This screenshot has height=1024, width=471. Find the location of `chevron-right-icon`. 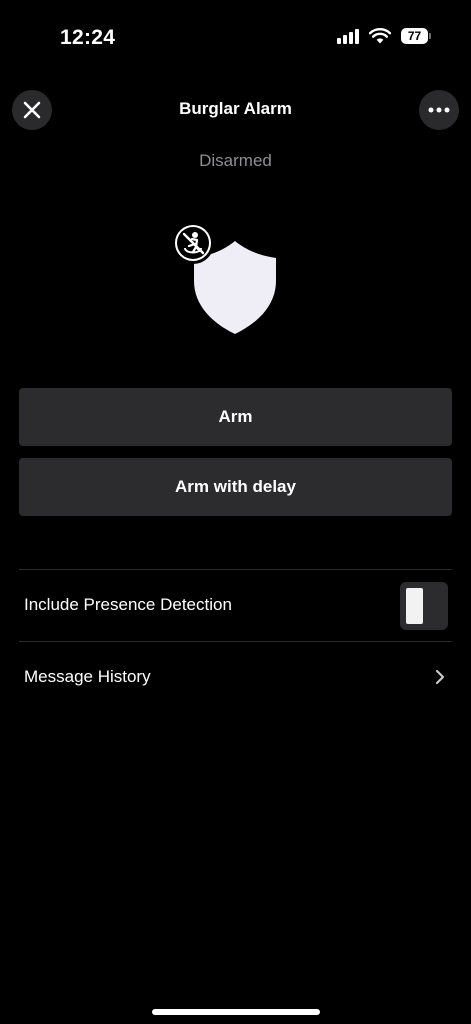

chevron-right-icon is located at coordinates (440, 677).